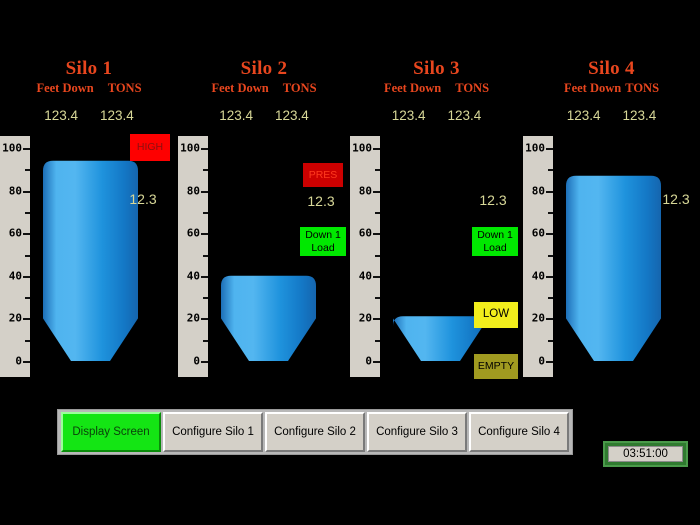  What do you see at coordinates (150, 147) in the screenshot?
I see `status-badge-high: HIGH` at bounding box center [150, 147].